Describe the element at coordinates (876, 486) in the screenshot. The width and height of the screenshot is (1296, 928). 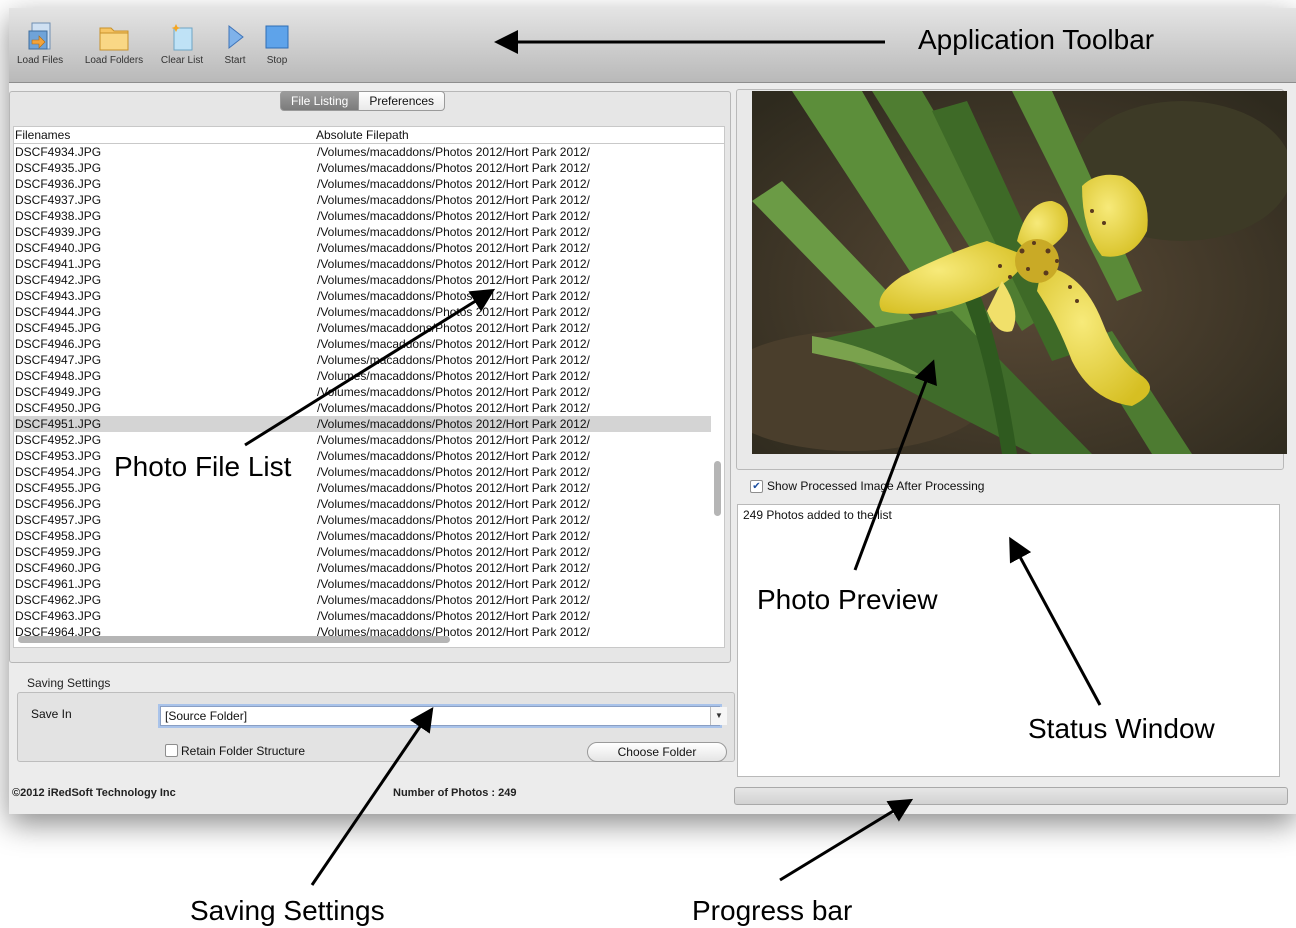
I see `show-processed-label: Show Processed Image After Processing` at that location.